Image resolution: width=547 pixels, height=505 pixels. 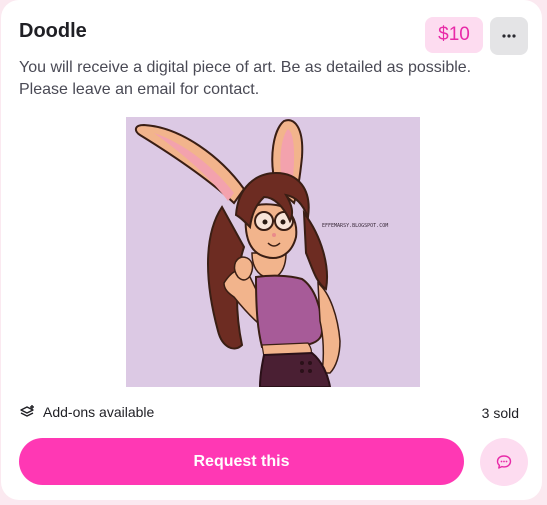 I want to click on sold-count: 3 sold, so click(x=500, y=413).